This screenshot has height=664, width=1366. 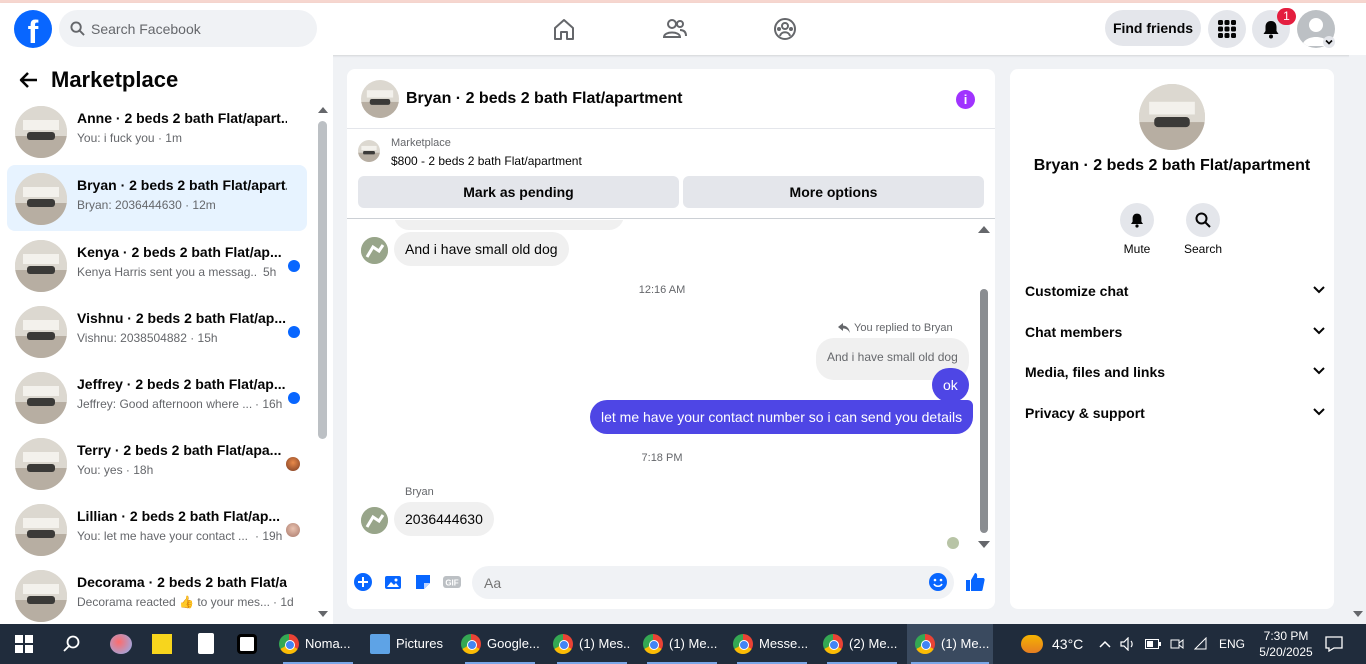 What do you see at coordinates (518, 192) in the screenshot?
I see `mark-as-pending-button: Mark as pending` at bounding box center [518, 192].